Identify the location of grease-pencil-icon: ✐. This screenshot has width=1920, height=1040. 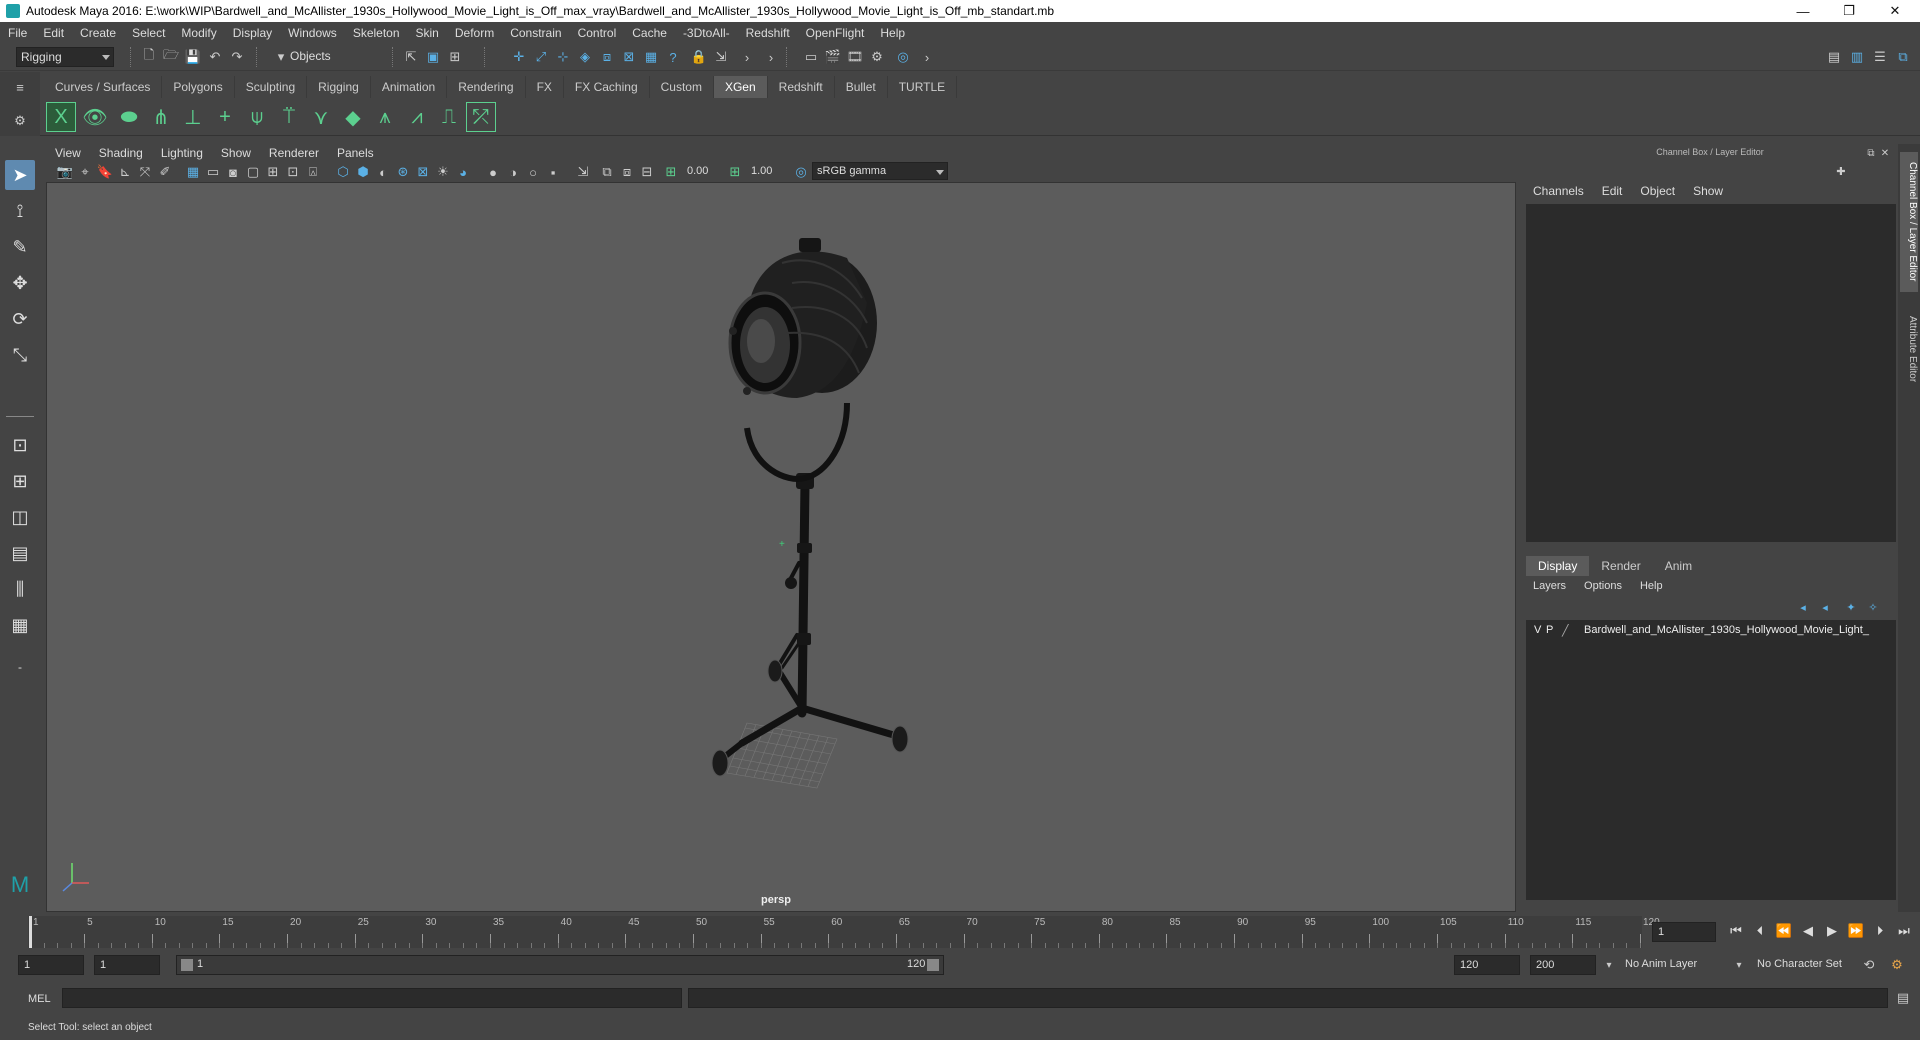
(165, 172).